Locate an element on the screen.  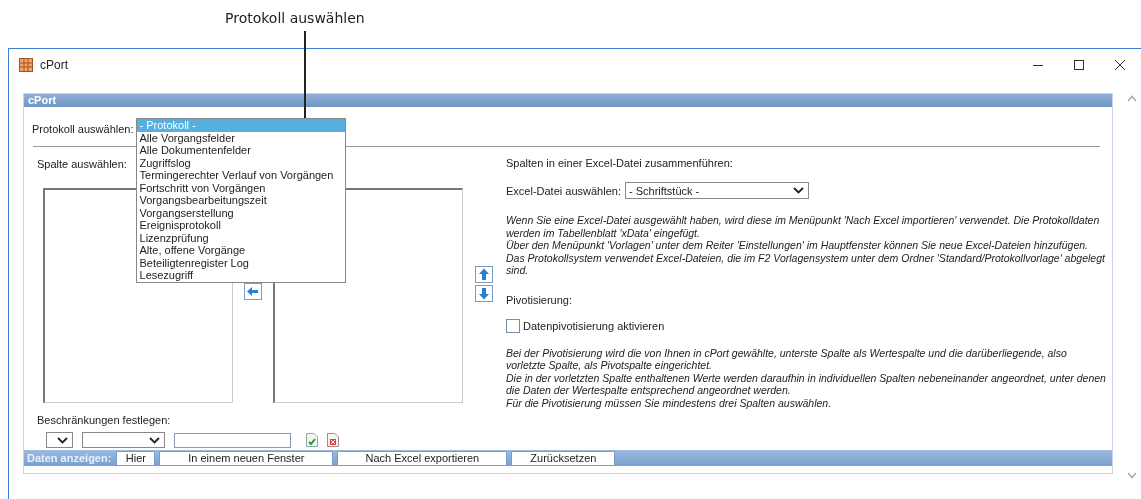
dropdown-option: Termingerechter Verlauf von Vorgängen is located at coordinates (240, 175).